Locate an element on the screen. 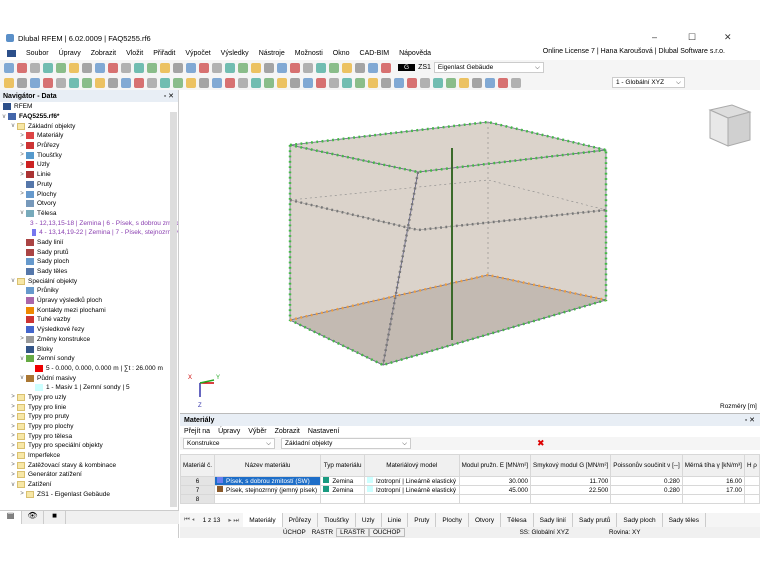  tab-8: Tělesa is located at coordinates (517, 520).